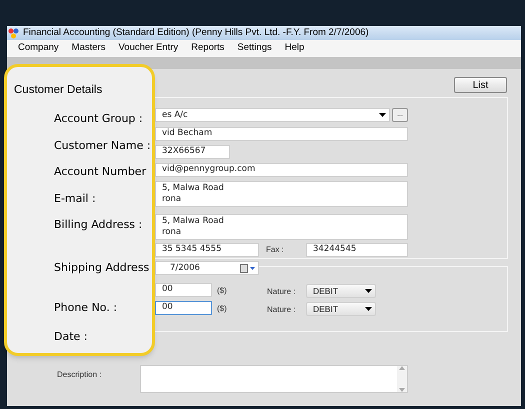  Describe the element at coordinates (207, 268) in the screenshot. I see `date-field: 7/2006` at that location.